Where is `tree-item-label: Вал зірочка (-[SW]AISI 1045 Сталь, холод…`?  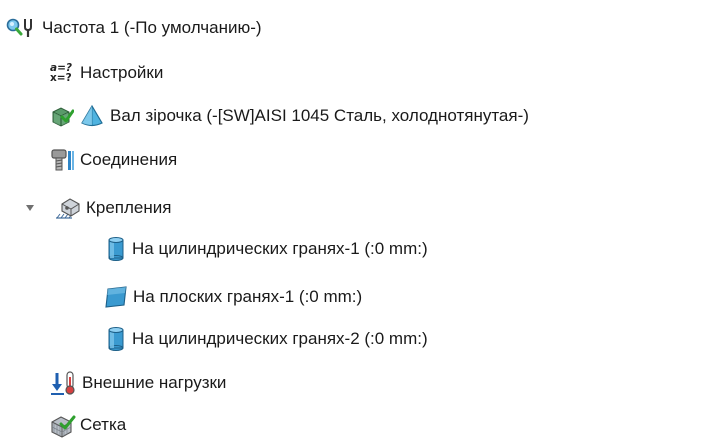 tree-item-label: Вал зірочка (-[SW]AISI 1045 Сталь, холод… is located at coordinates (319, 115).